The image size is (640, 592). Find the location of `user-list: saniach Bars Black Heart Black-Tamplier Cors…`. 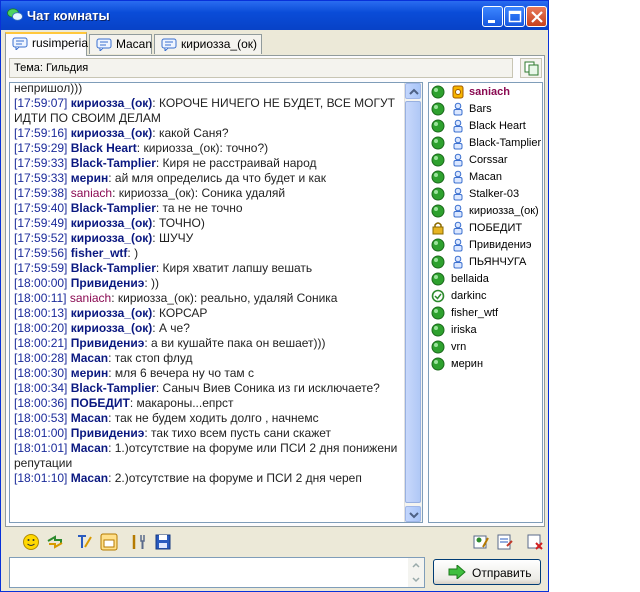

user-list: saniach Bars Black Heart Black-Tamplier Cors… is located at coordinates (485, 302).